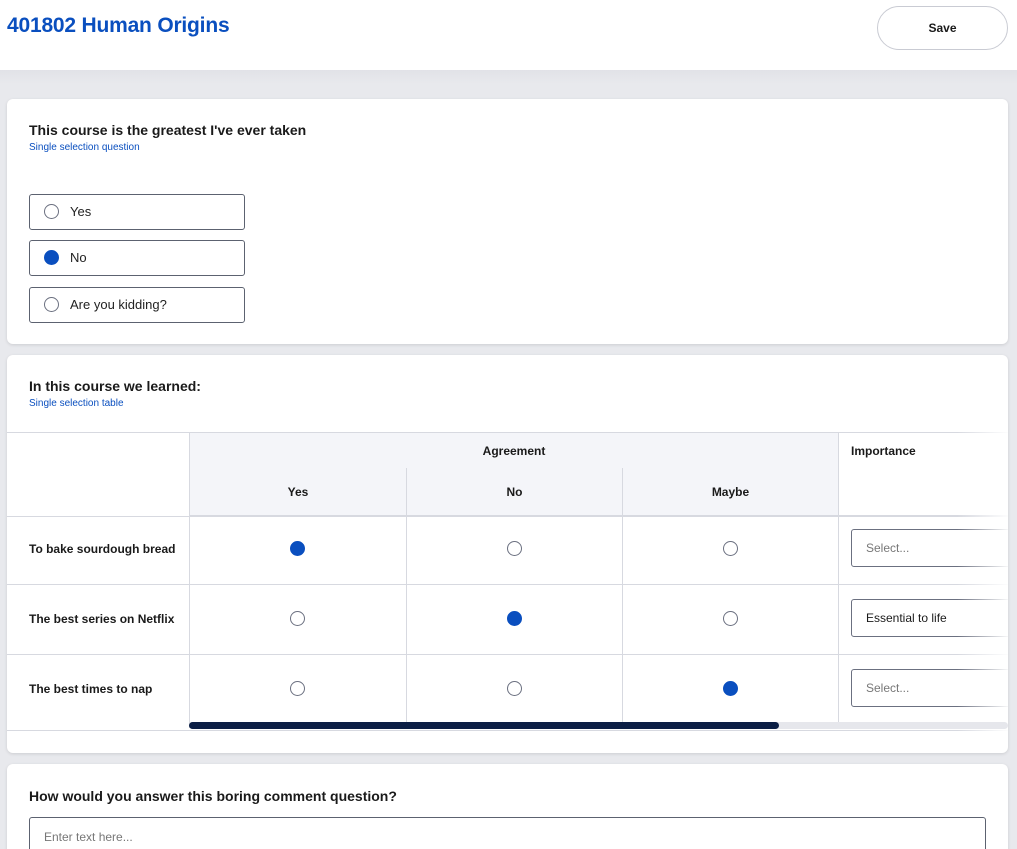 The width and height of the screenshot is (1017, 849). I want to click on row1-yes-radio-selected, so click(297, 548).